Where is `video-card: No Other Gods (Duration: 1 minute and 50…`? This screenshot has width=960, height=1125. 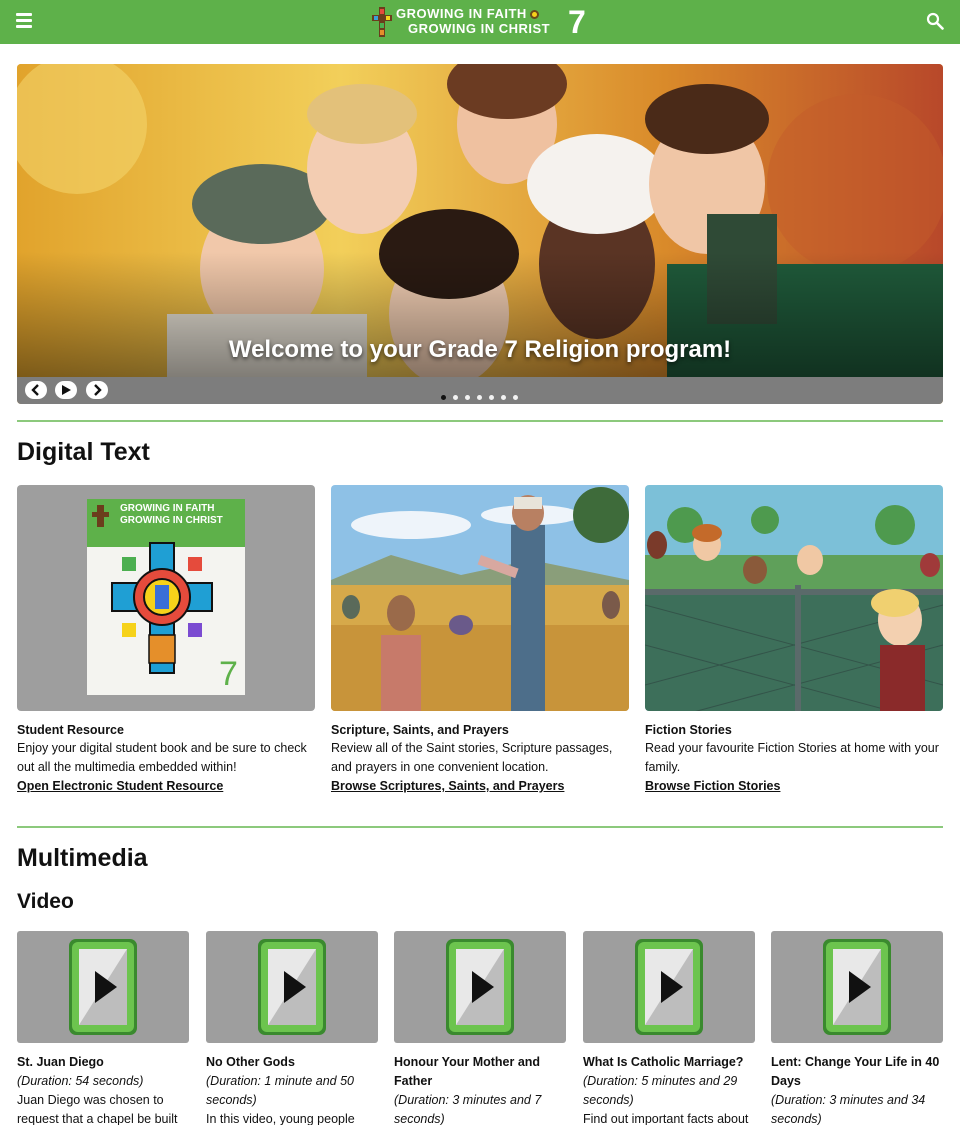
video-card: No Other Gods (Duration: 1 minute and 50… is located at coordinates (292, 1028).